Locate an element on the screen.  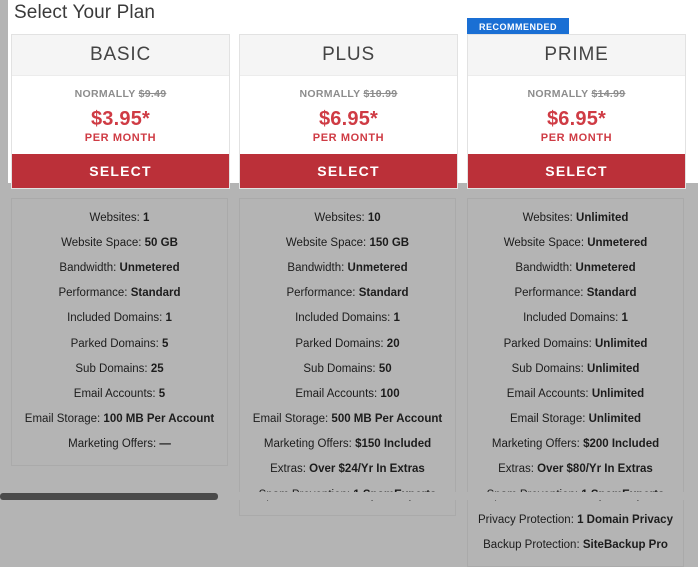
feature-value: 500 MB Per Account is located at coordinates (387, 419).